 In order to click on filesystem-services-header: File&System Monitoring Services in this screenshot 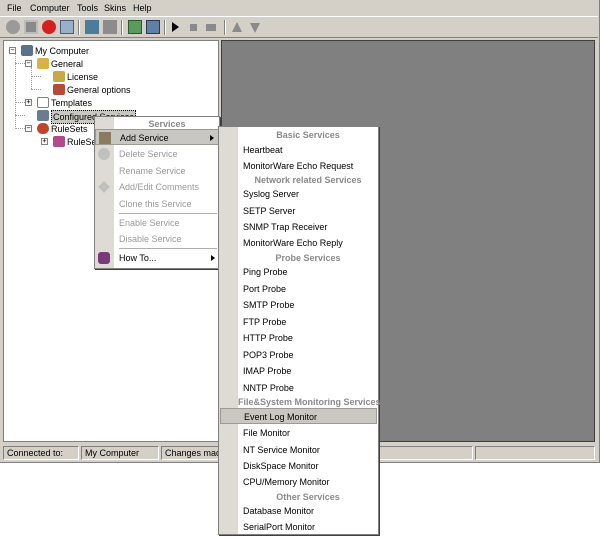, I will do `click(309, 402)`.